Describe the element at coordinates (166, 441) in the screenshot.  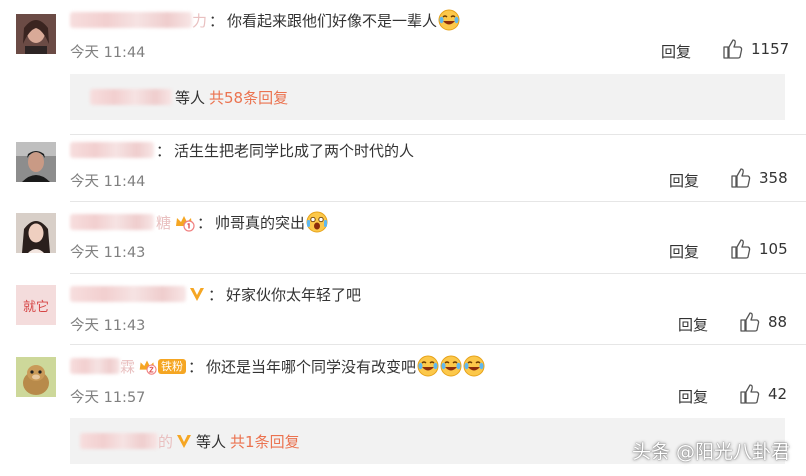
I see `reply-name-suffix: 的` at that location.